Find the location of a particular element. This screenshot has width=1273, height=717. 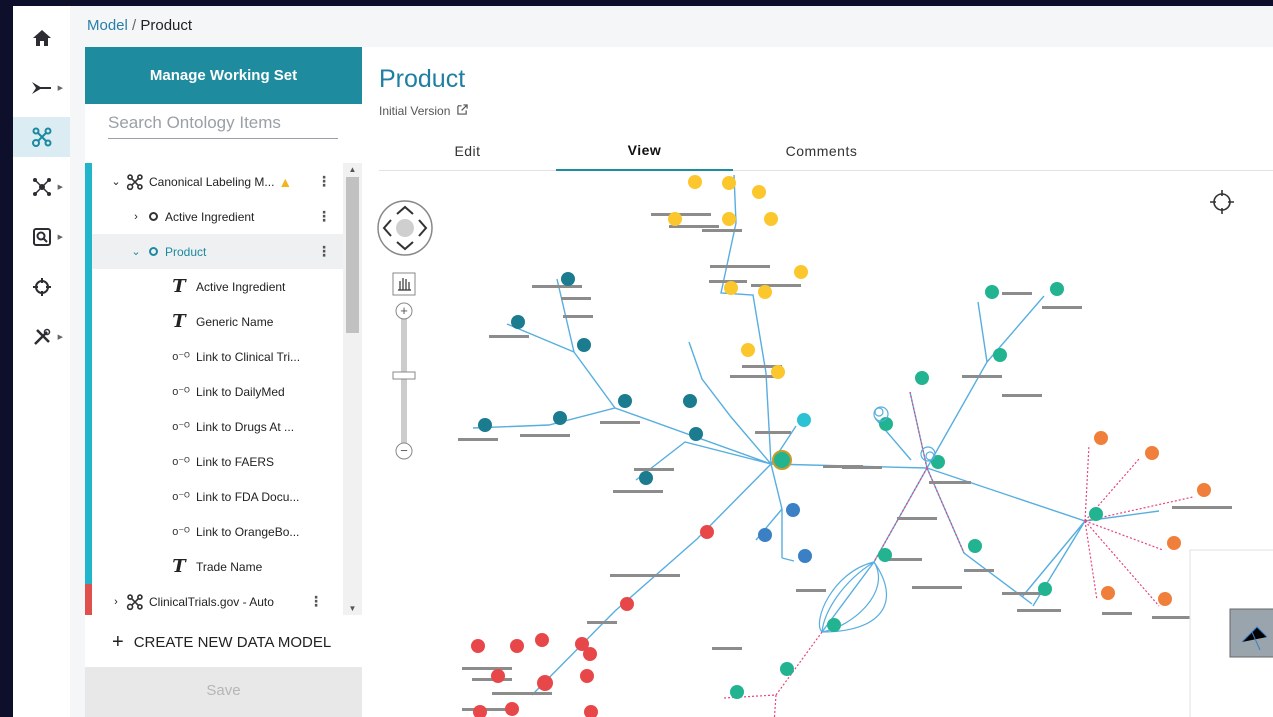

version-label: Initial Version is located at coordinates (423, 111).